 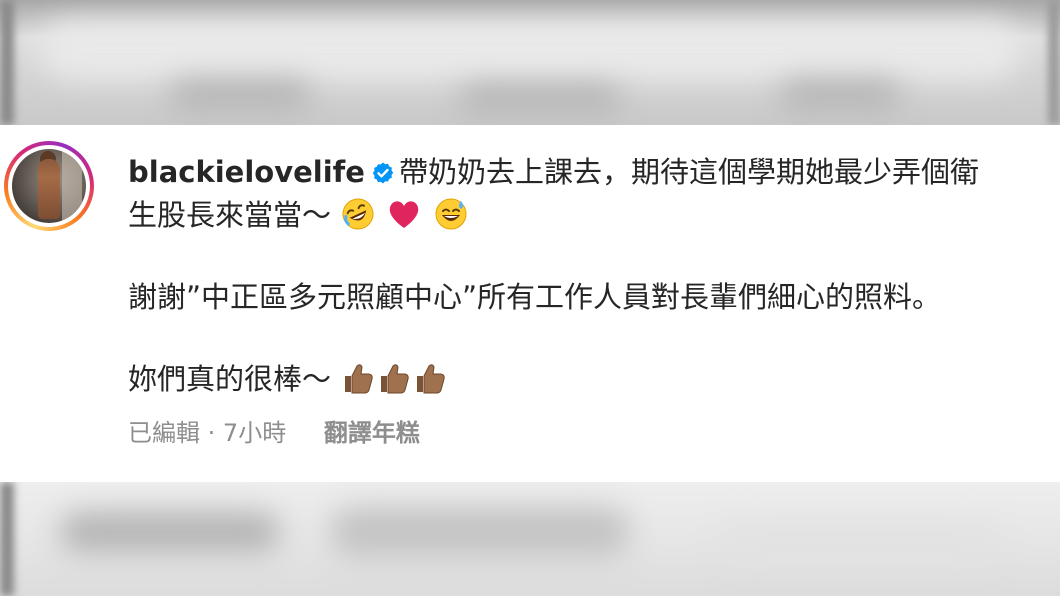 I want to click on verified-badge-icon, so click(x=383, y=173).